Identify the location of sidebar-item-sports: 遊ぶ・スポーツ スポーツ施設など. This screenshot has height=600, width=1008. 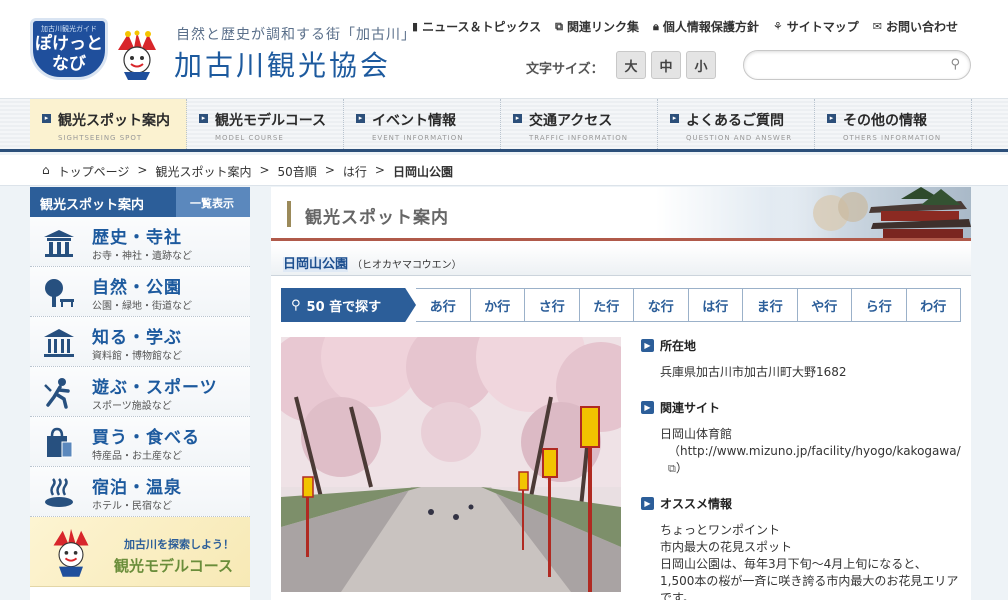
(140, 392).